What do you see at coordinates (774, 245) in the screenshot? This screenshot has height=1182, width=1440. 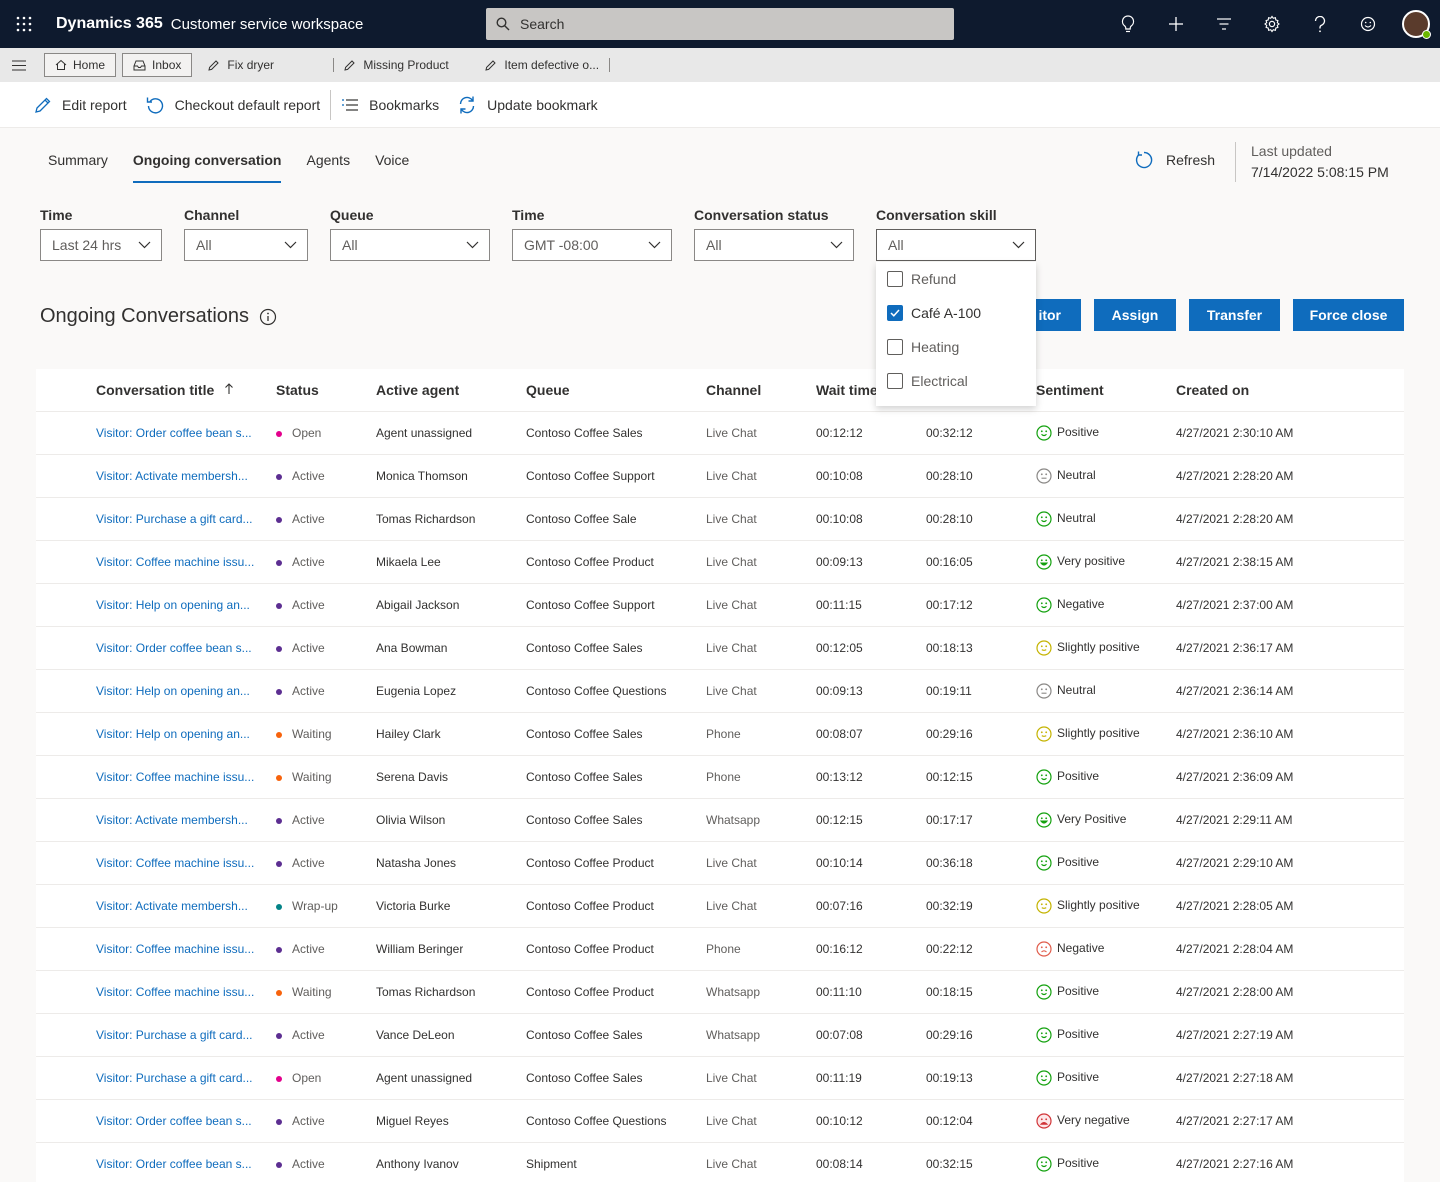 I see `conversation-status-dropdown: All` at bounding box center [774, 245].